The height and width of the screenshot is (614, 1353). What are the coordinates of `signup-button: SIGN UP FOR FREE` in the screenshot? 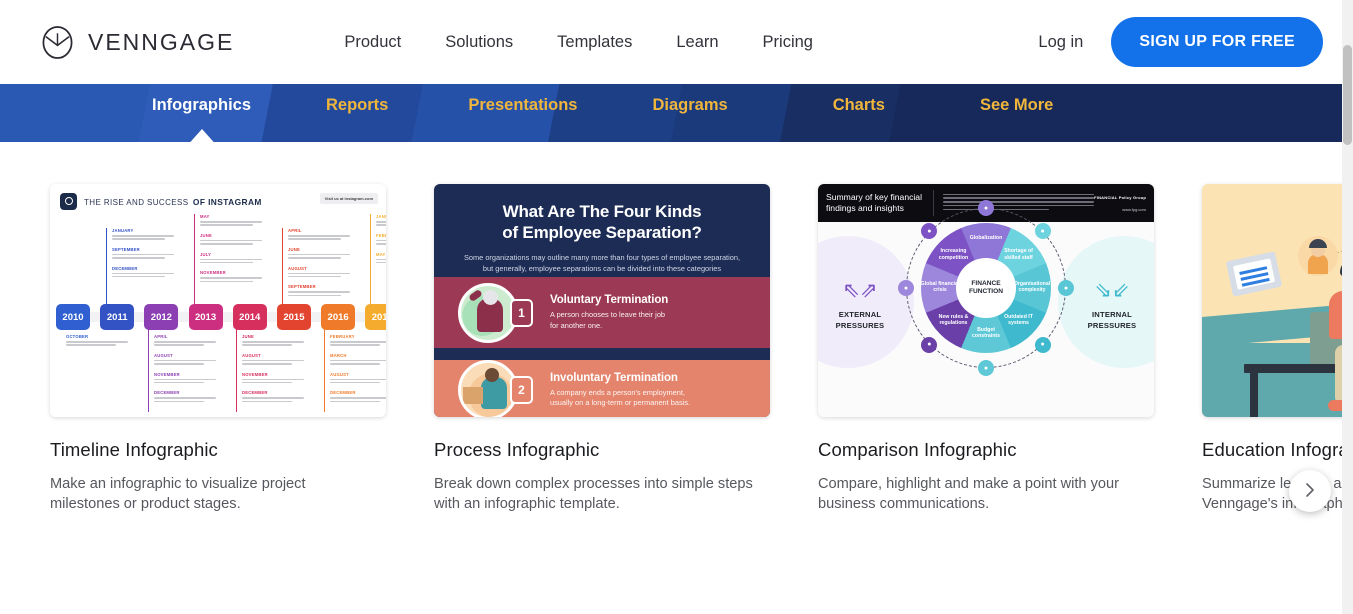 It's located at (1217, 42).